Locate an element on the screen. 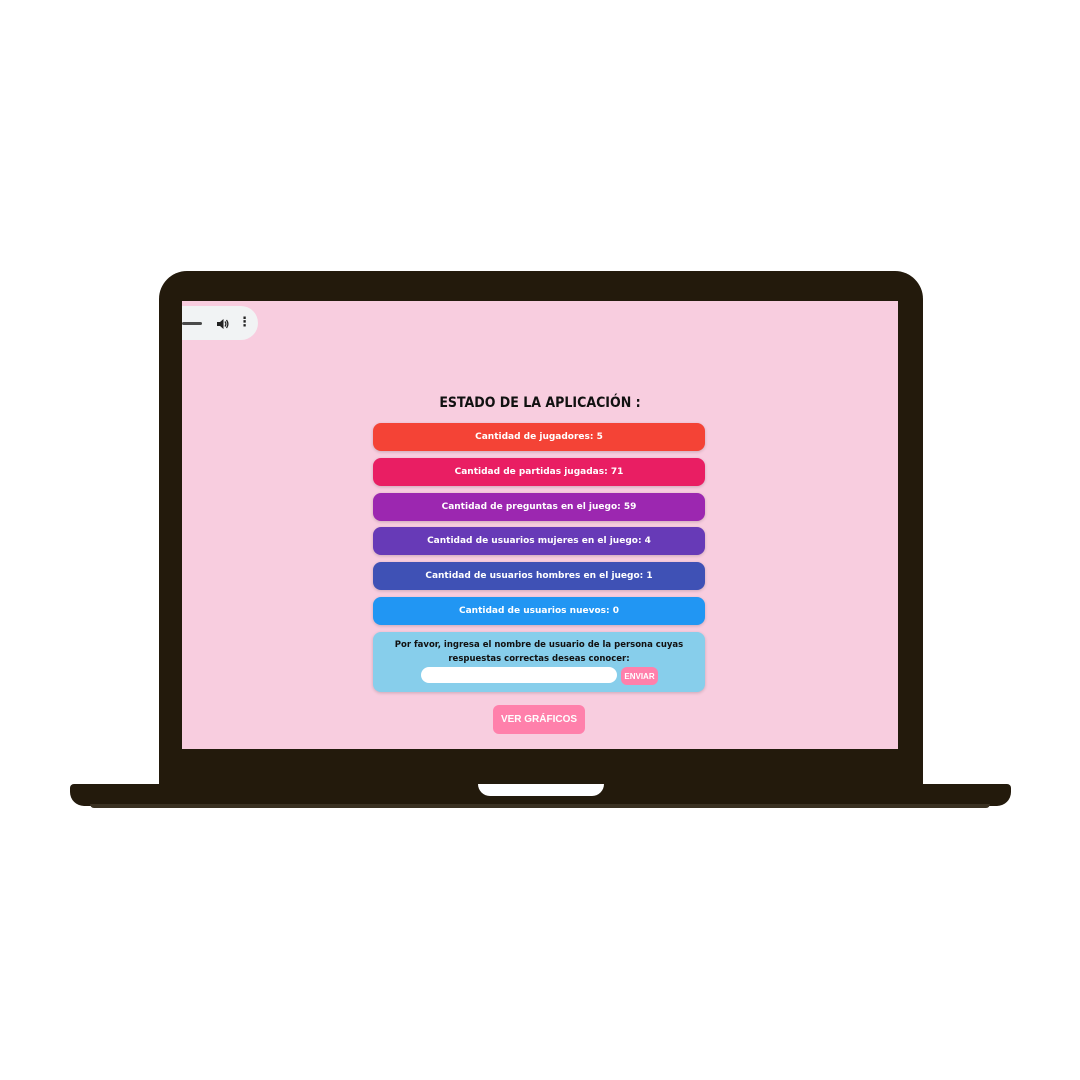  stat-games-played: Cantidad de partidas jugadas: 71 is located at coordinates (539, 472).